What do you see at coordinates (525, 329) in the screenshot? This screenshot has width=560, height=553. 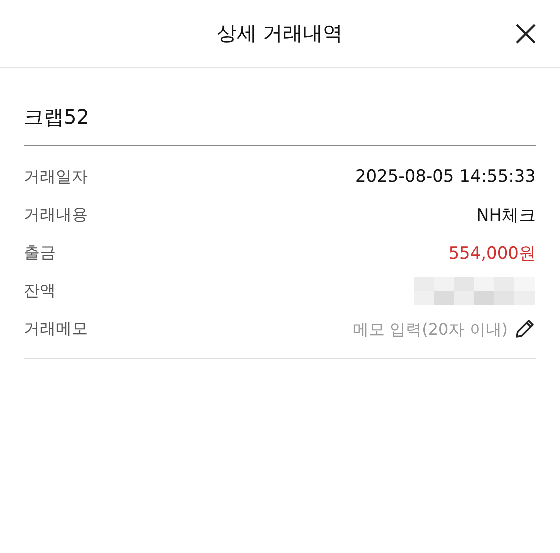 I see `pencil-icon` at bounding box center [525, 329].